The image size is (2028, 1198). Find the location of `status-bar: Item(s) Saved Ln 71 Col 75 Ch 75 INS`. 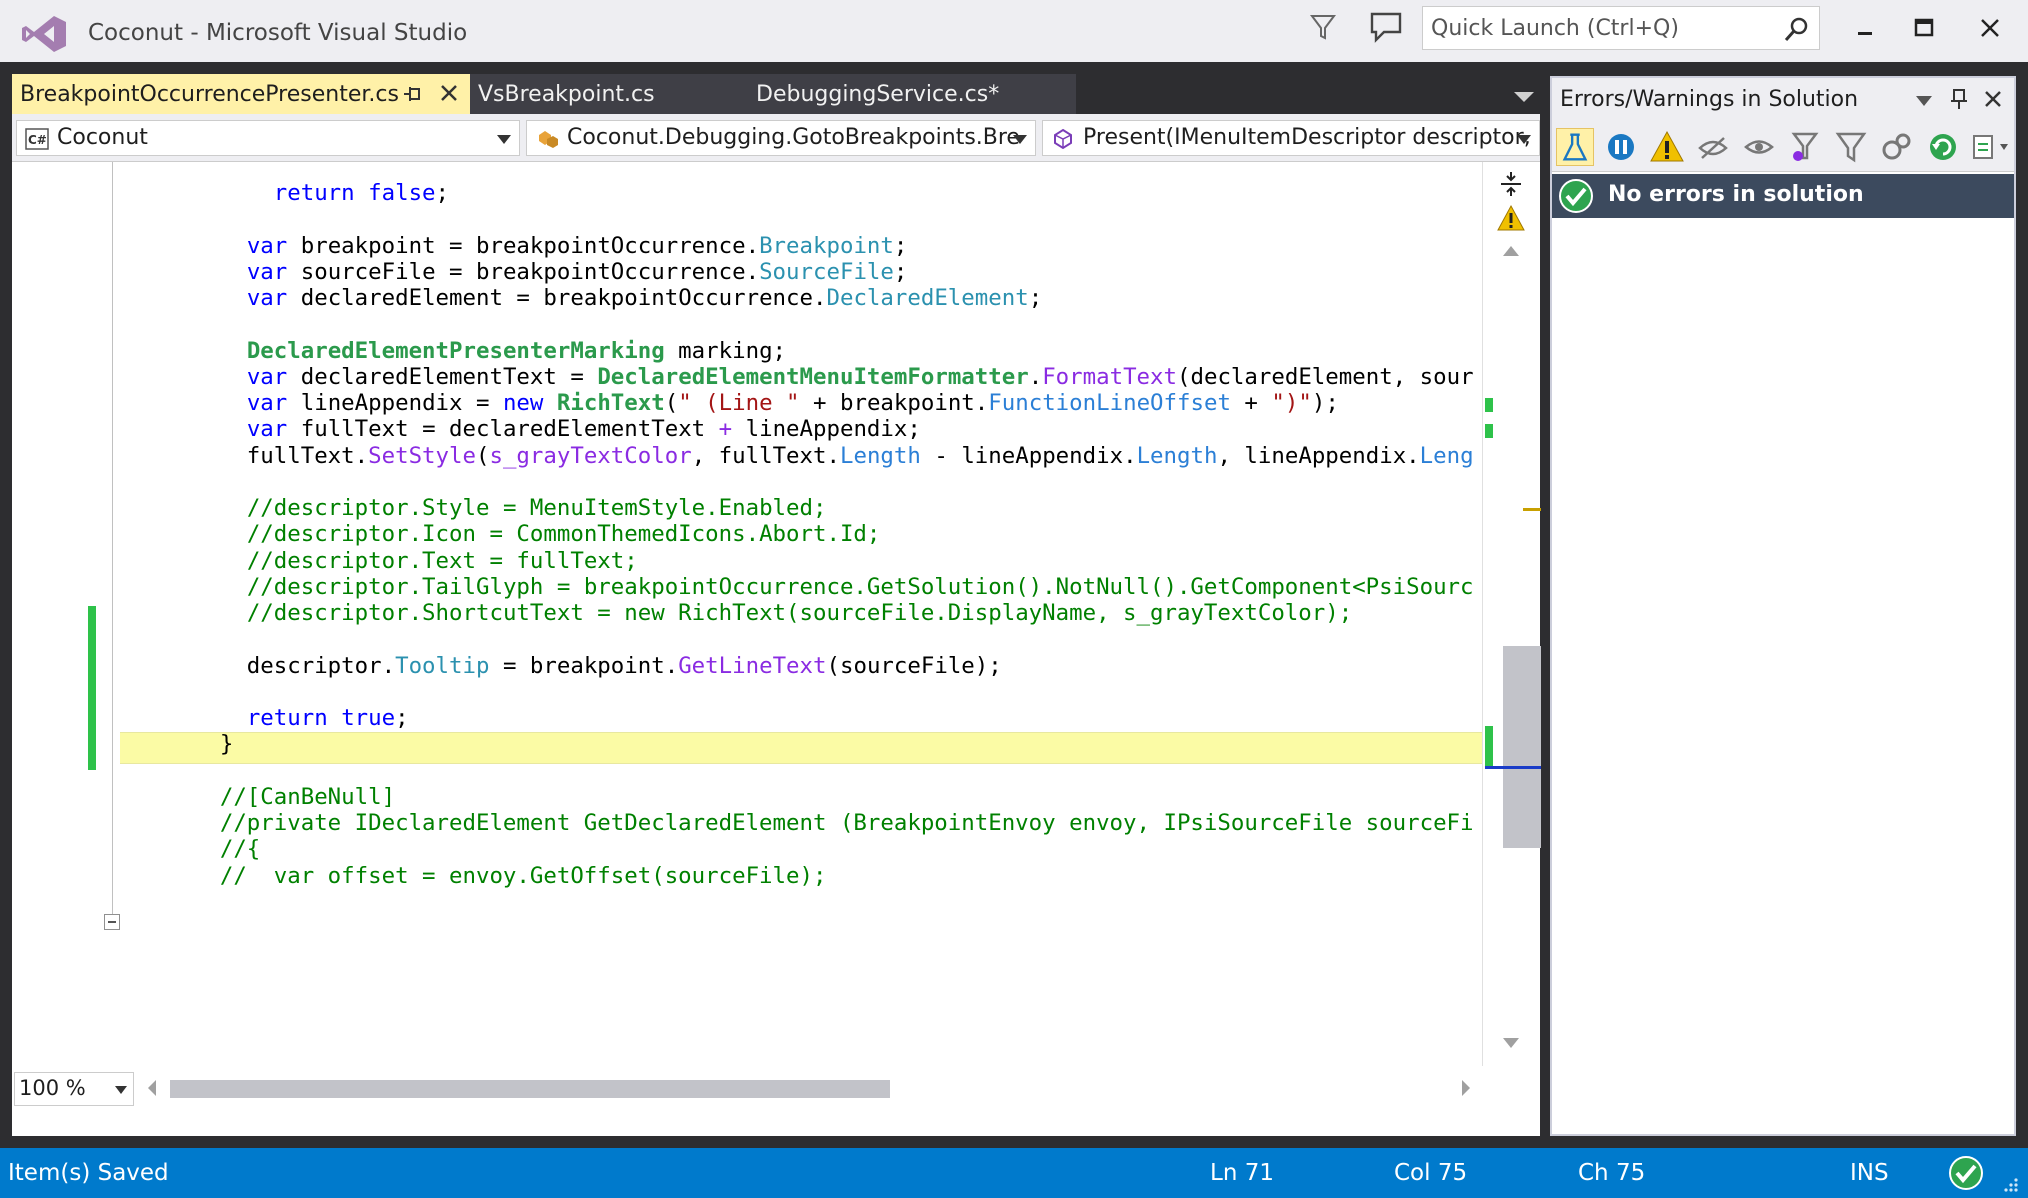

status-bar: Item(s) Saved Ln 71 Col 75 Ch 75 INS is located at coordinates (1014, 1173).